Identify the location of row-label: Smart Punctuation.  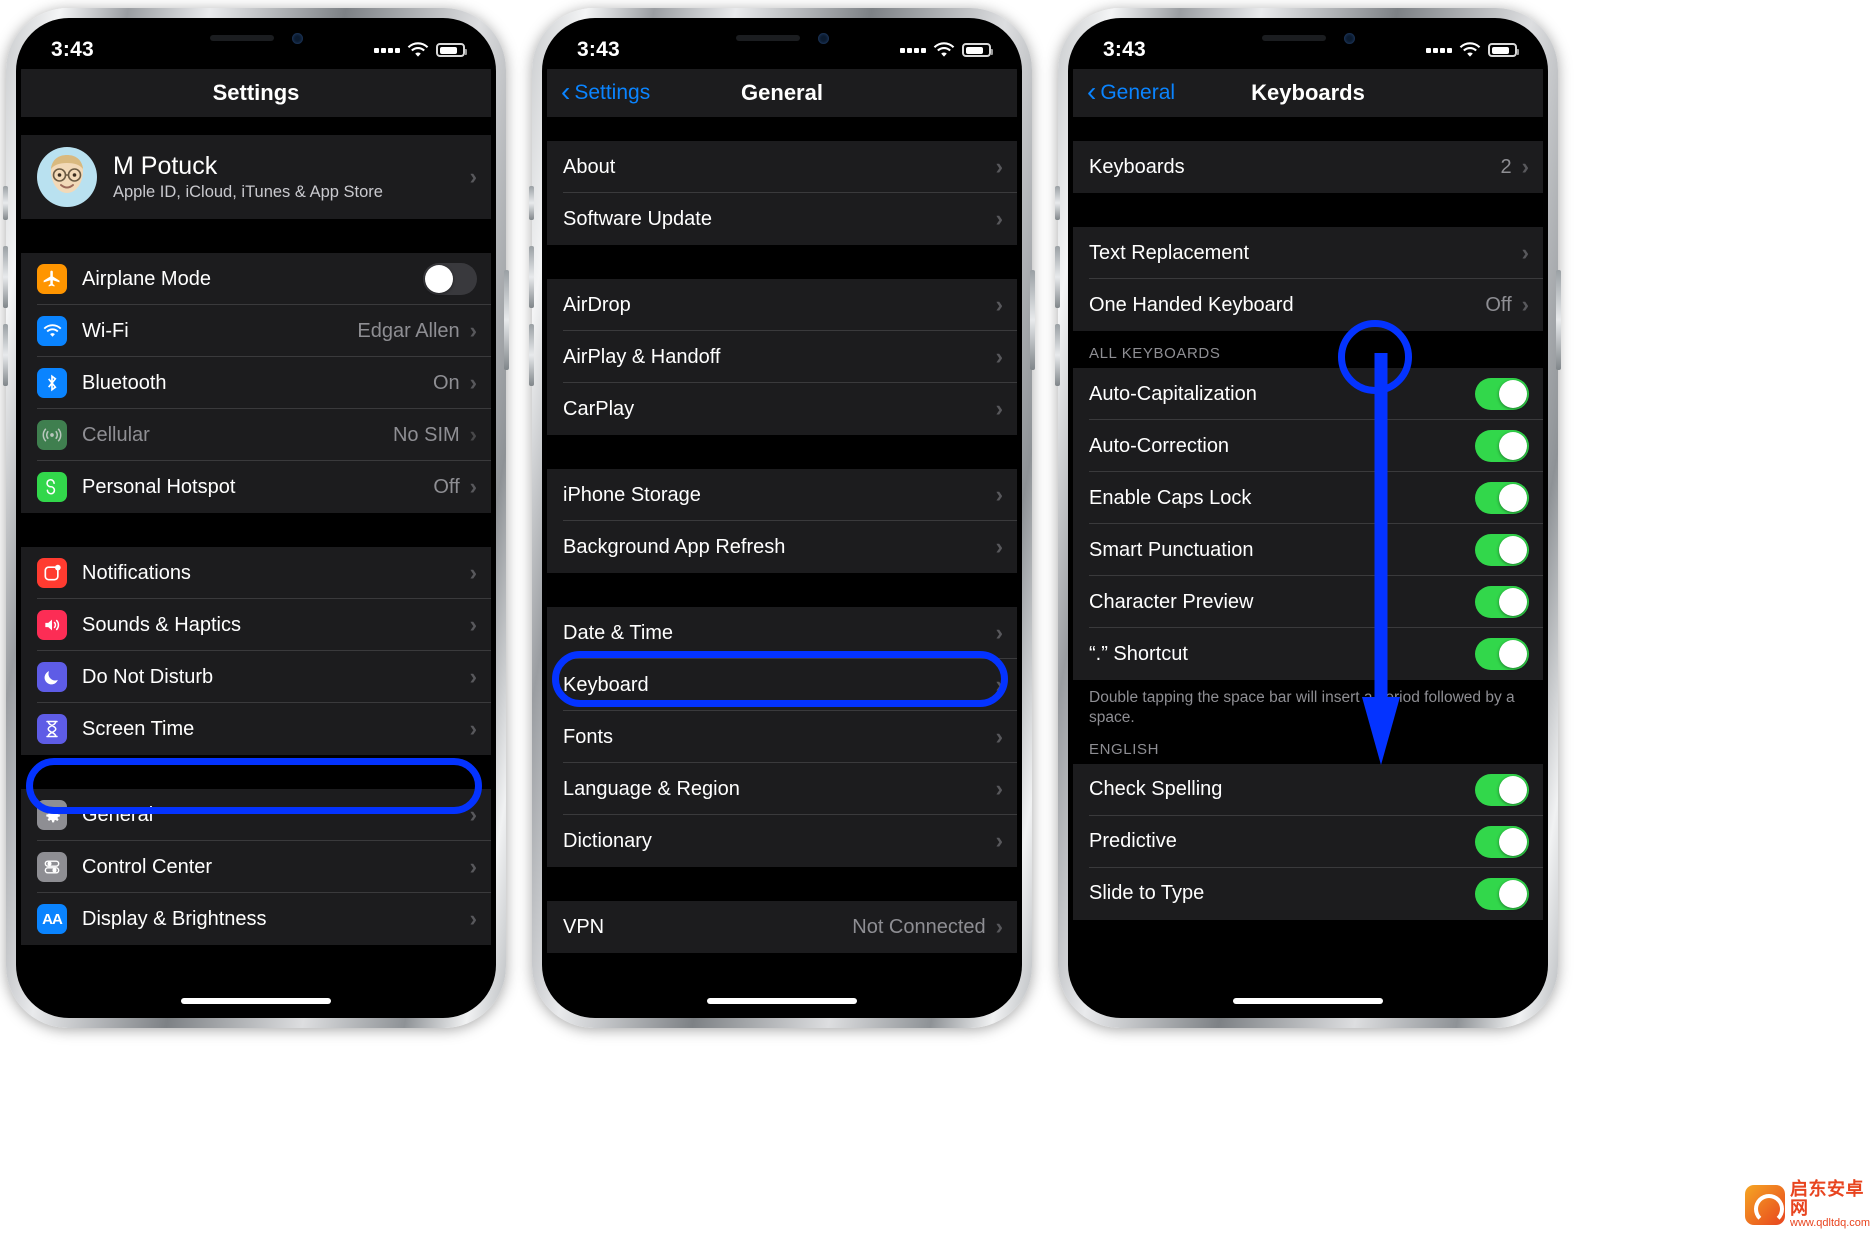
(1171, 549).